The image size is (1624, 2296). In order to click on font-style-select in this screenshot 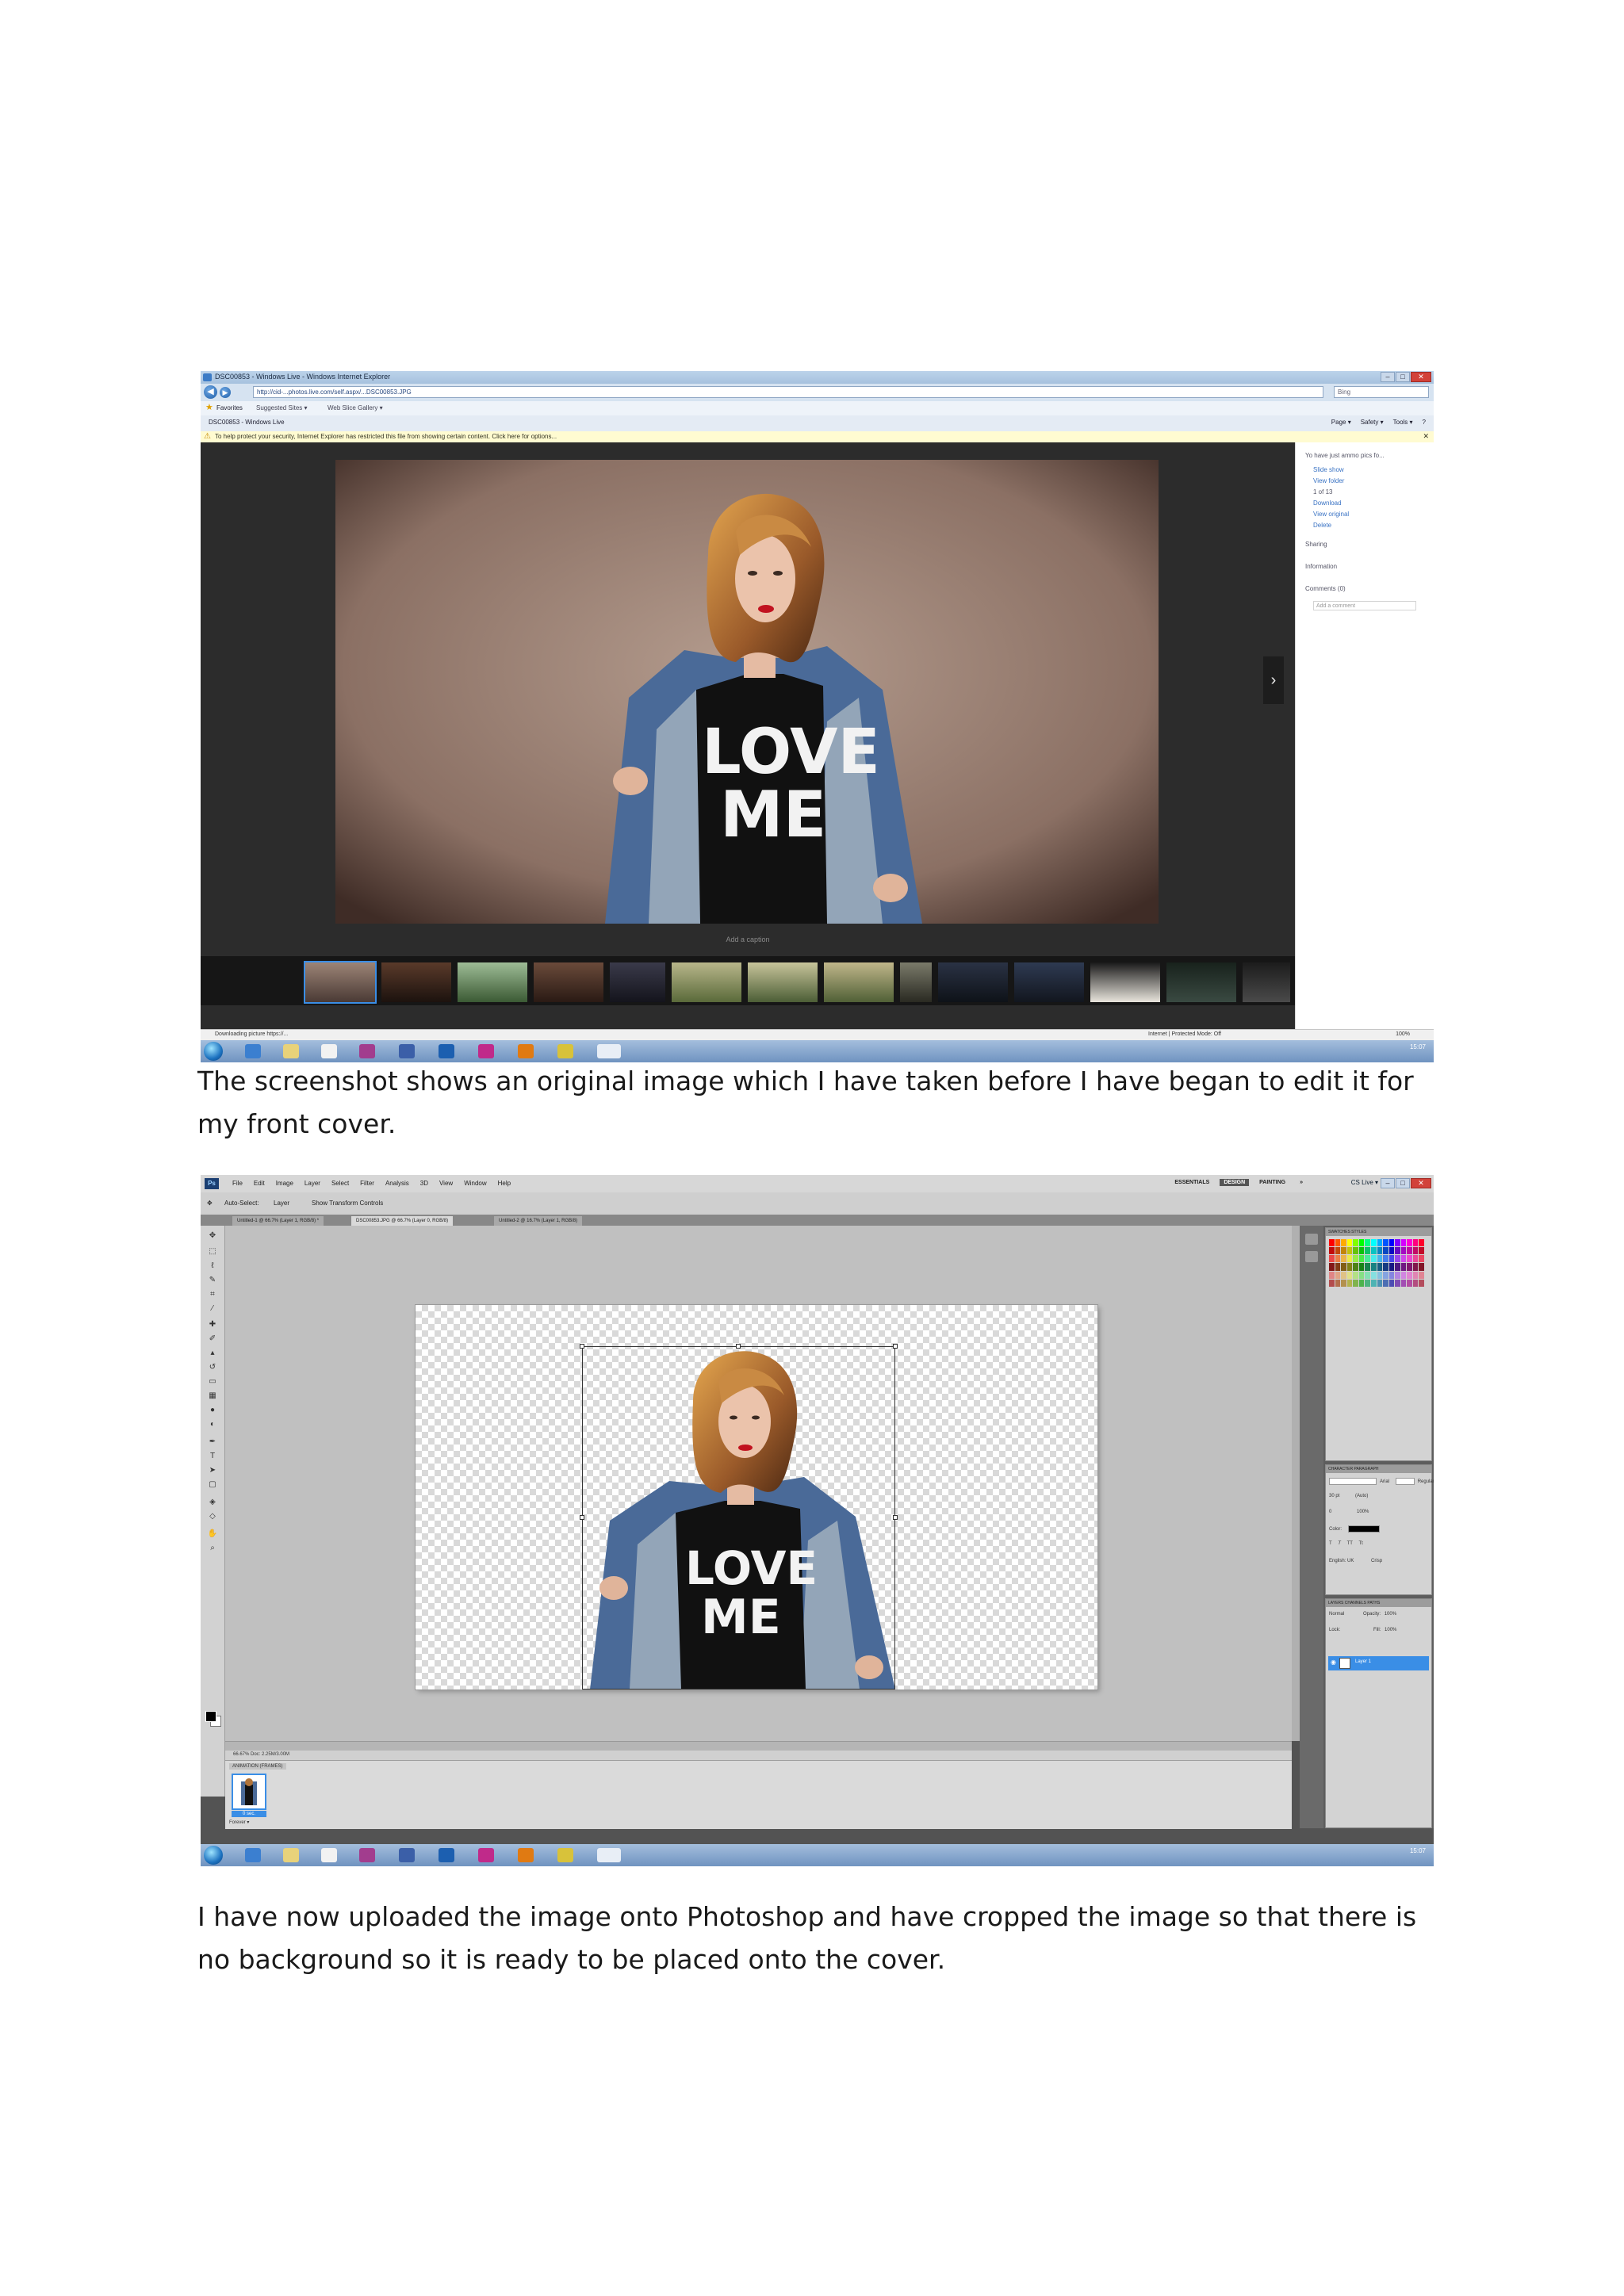, I will do `click(1405, 1481)`.